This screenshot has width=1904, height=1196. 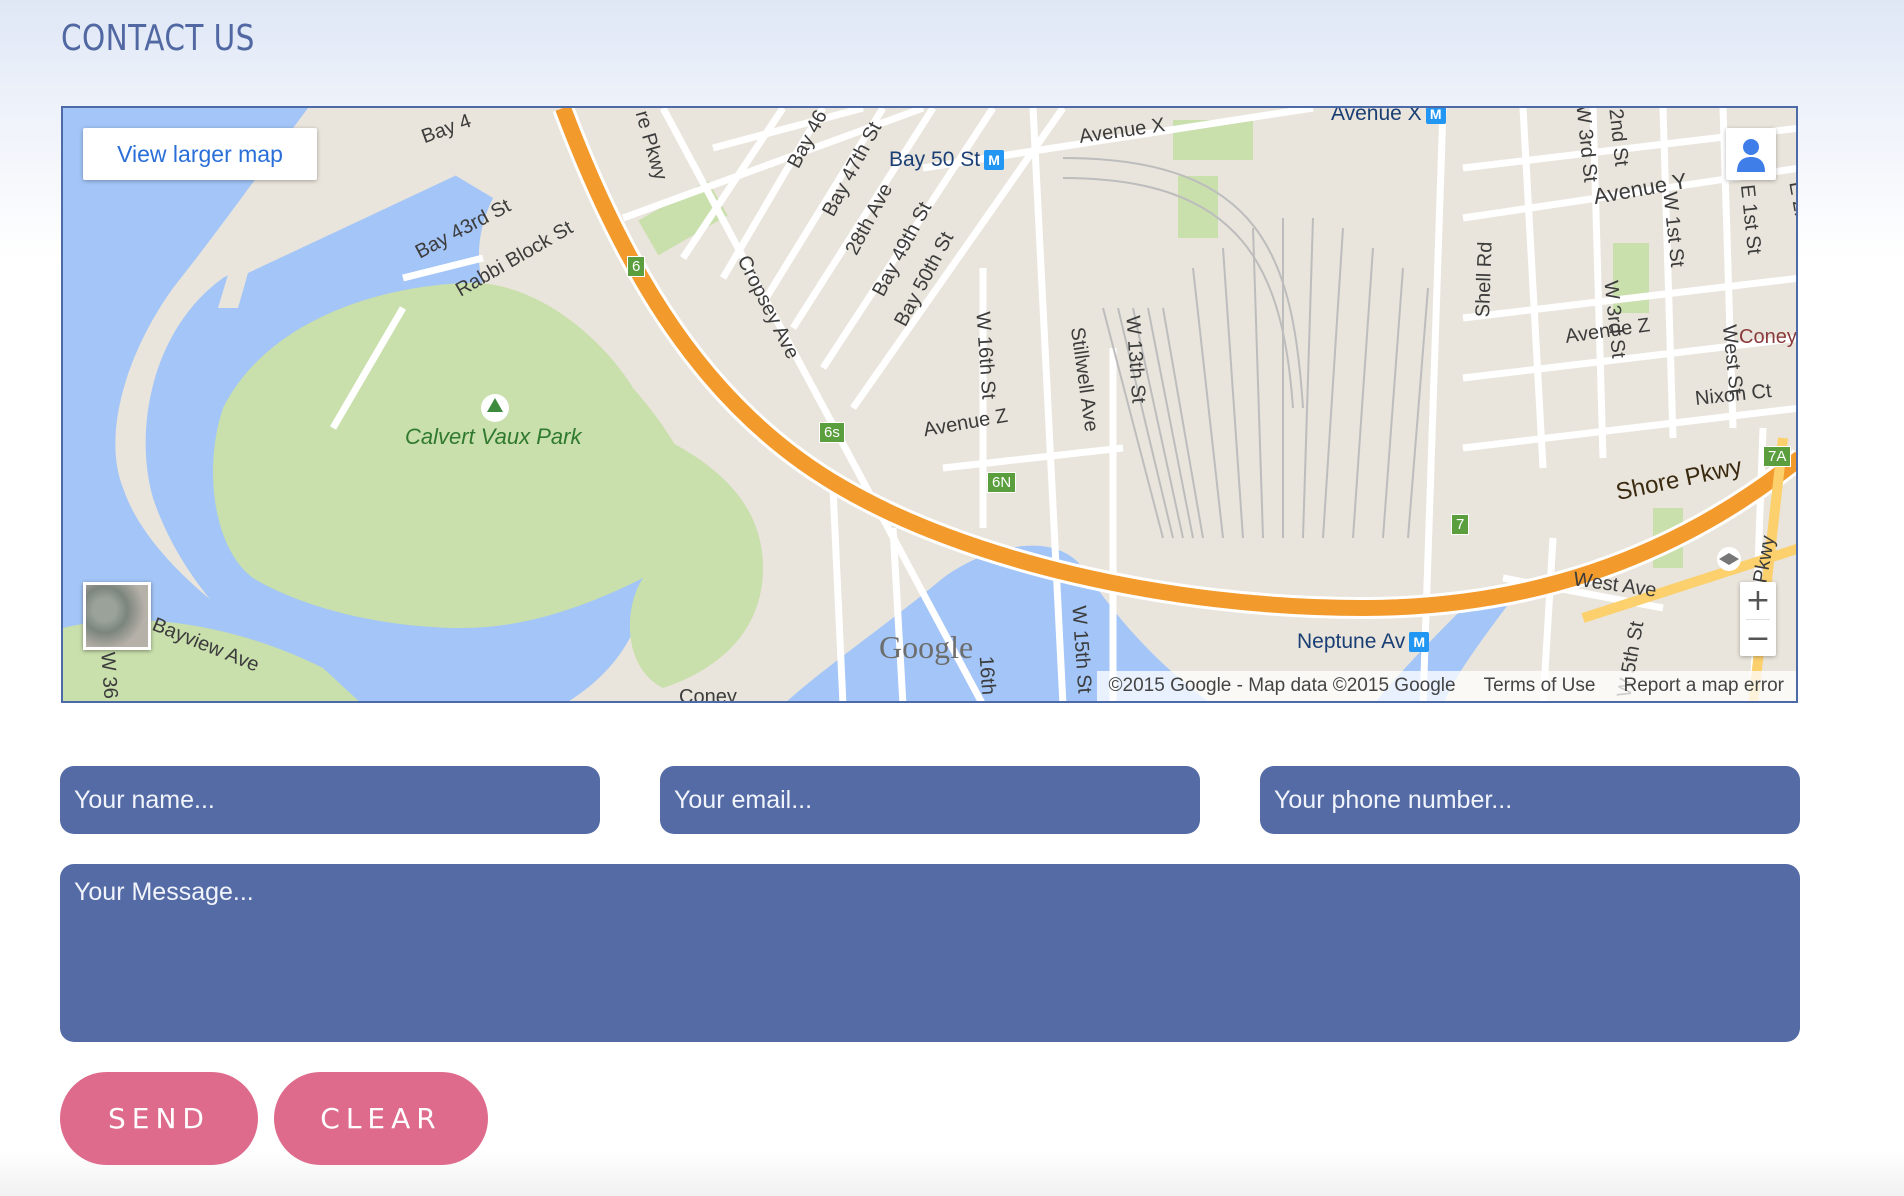 I want to click on zoom-in-button: +, so click(x=1758, y=600).